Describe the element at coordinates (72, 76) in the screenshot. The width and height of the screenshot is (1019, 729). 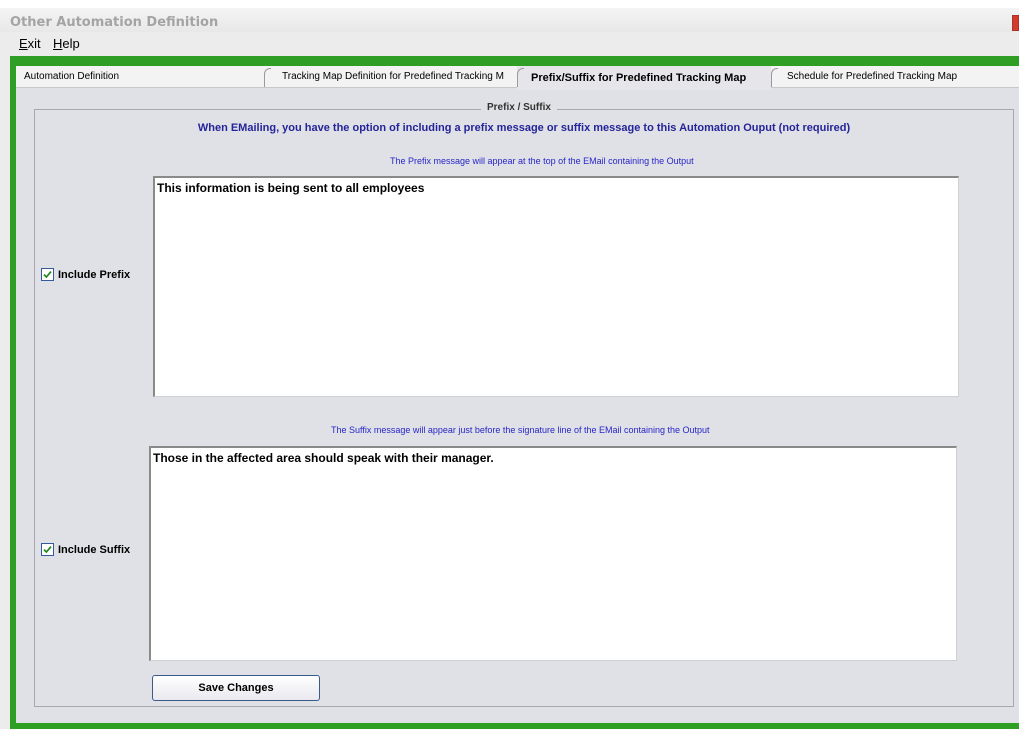
I see `tab-label: Automation Definition` at that location.